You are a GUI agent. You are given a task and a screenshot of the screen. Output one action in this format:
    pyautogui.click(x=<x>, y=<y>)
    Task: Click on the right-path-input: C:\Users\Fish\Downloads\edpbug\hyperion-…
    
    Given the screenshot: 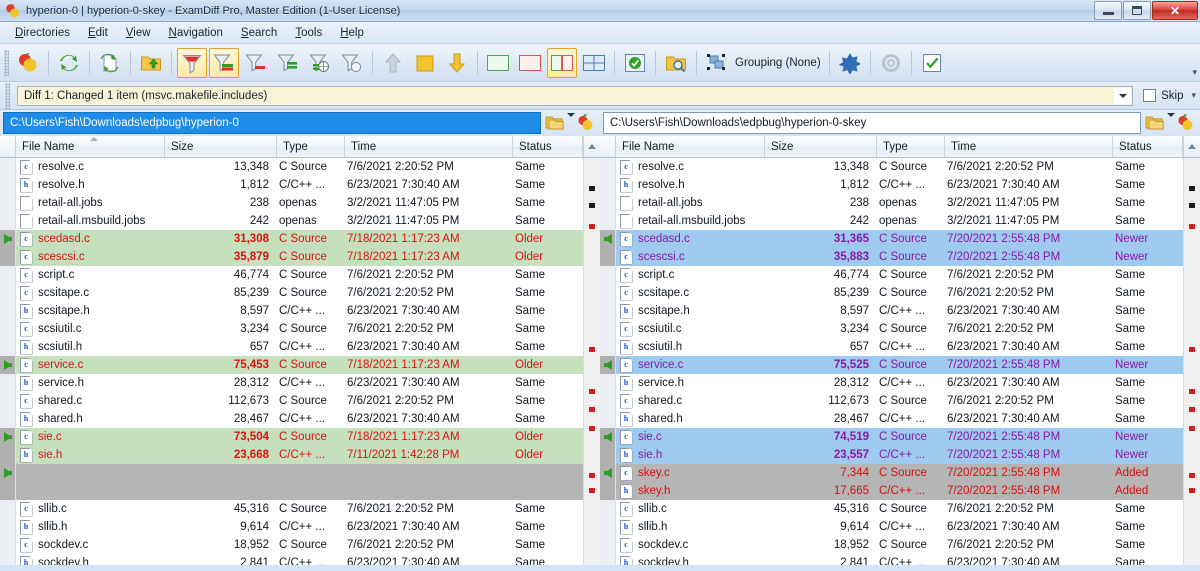 What is the action you would take?
    pyautogui.click(x=872, y=123)
    